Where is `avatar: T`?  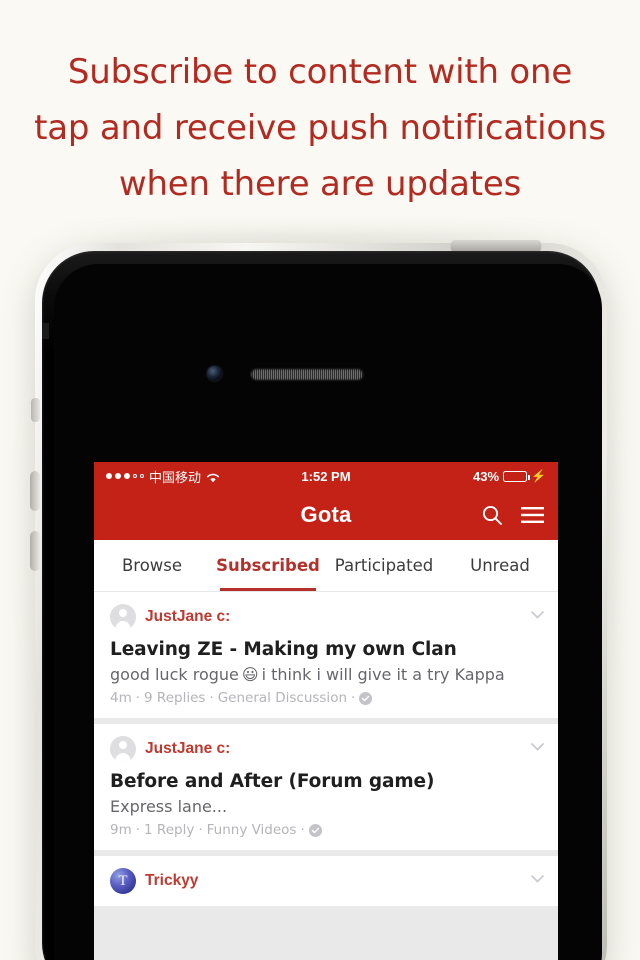
avatar: T is located at coordinates (123, 881).